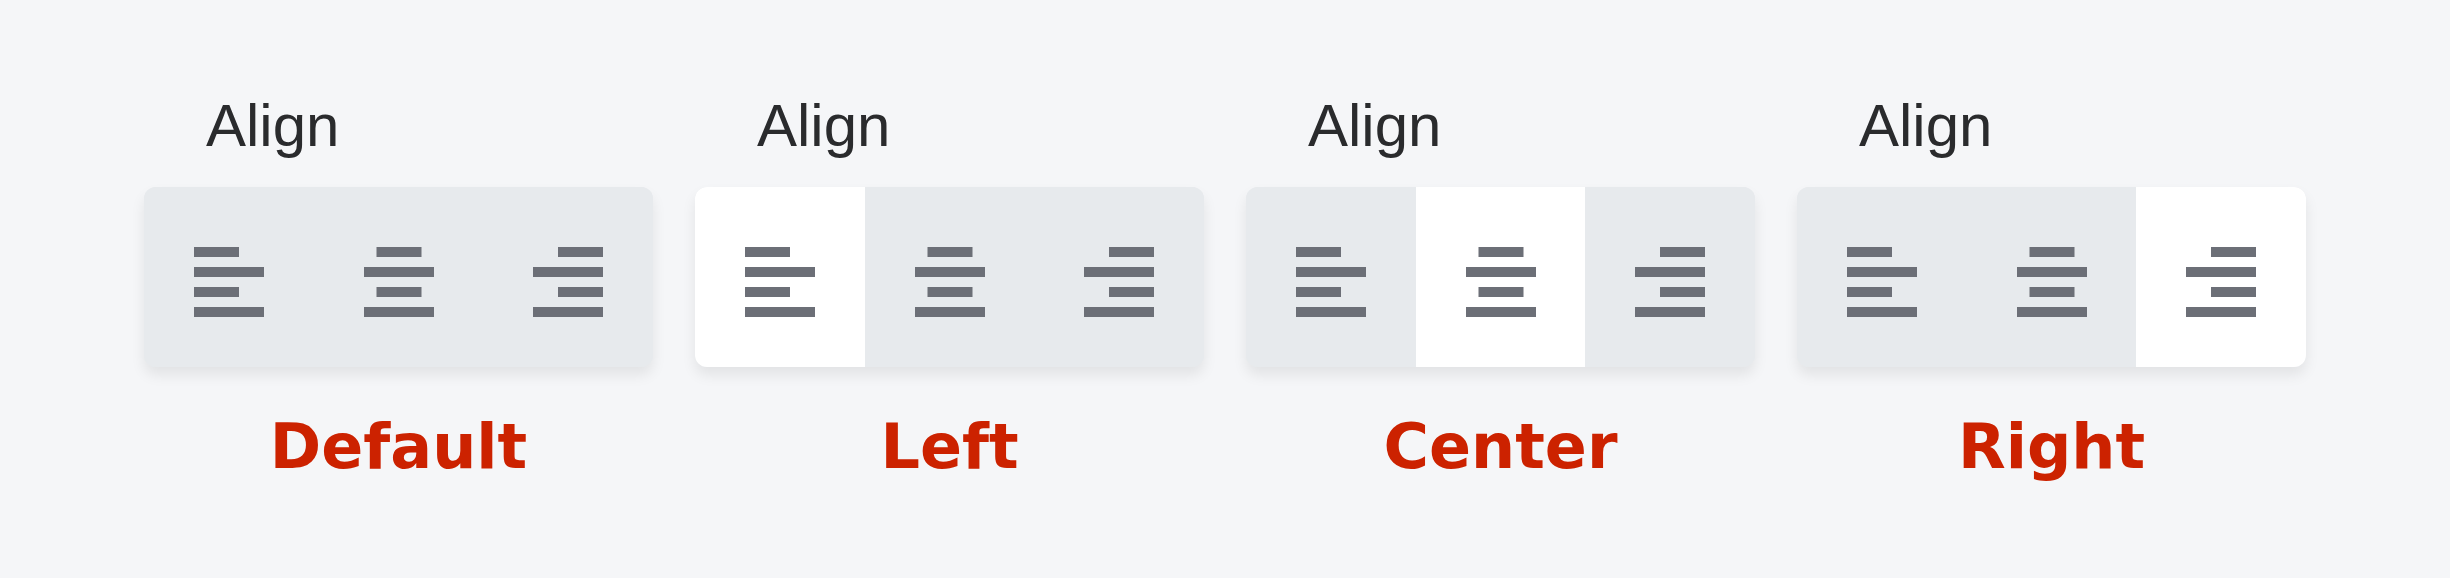  I want to click on state-caption: Right, so click(2051, 447).